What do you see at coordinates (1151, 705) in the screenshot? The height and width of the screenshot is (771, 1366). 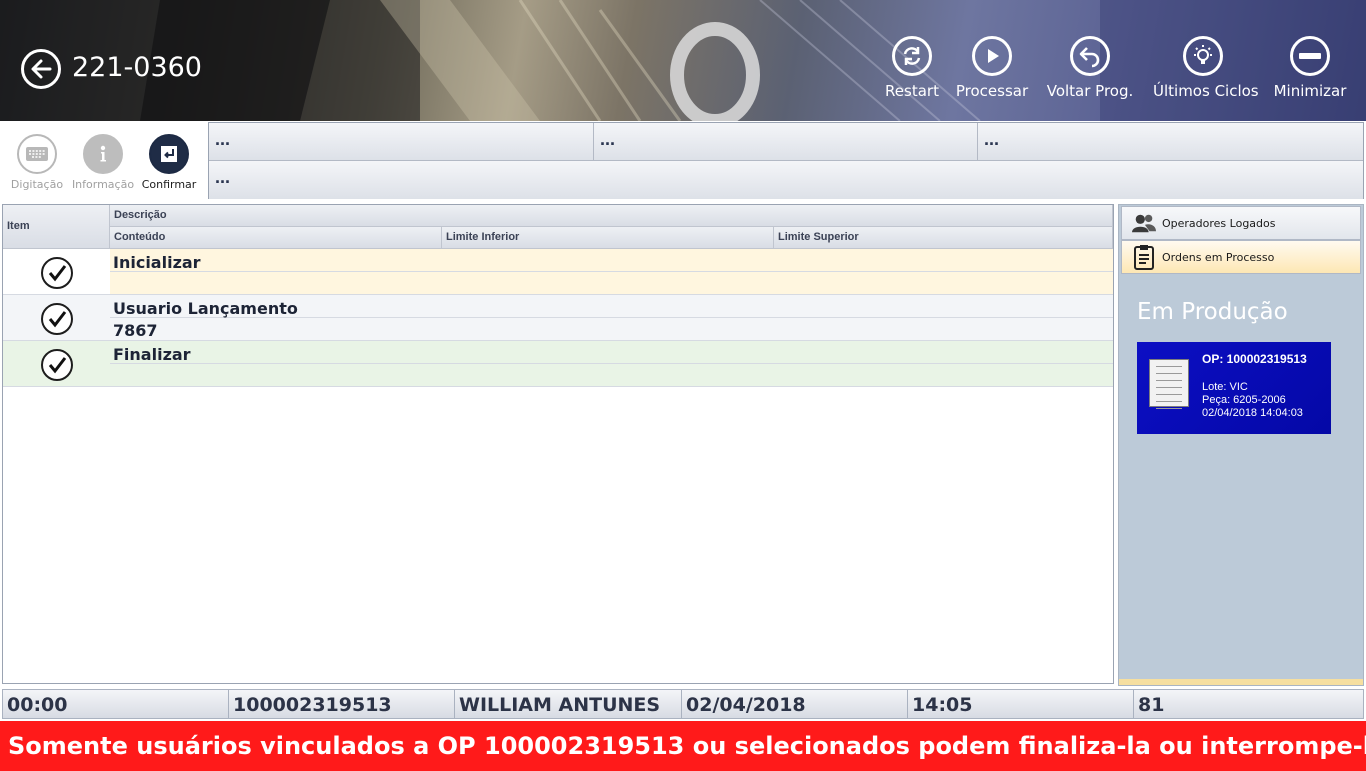 I see `status-count: 81` at bounding box center [1151, 705].